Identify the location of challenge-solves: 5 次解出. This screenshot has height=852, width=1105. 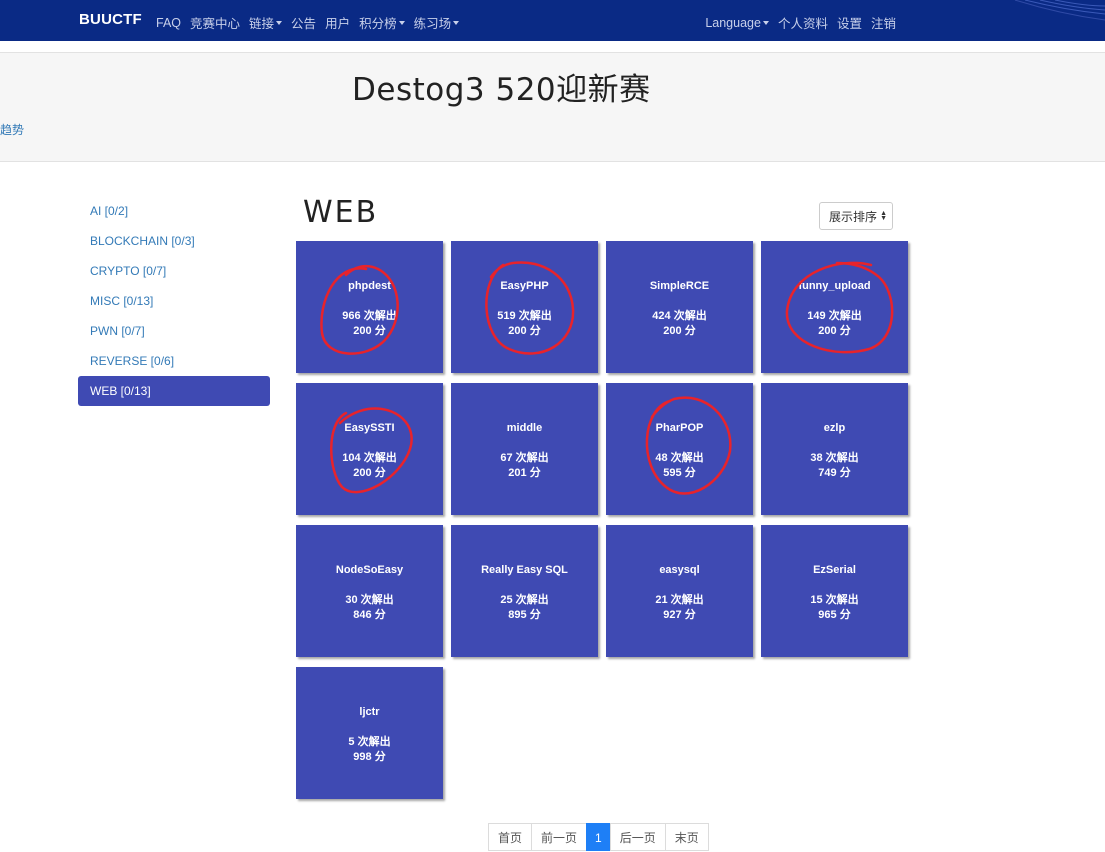
(369, 742).